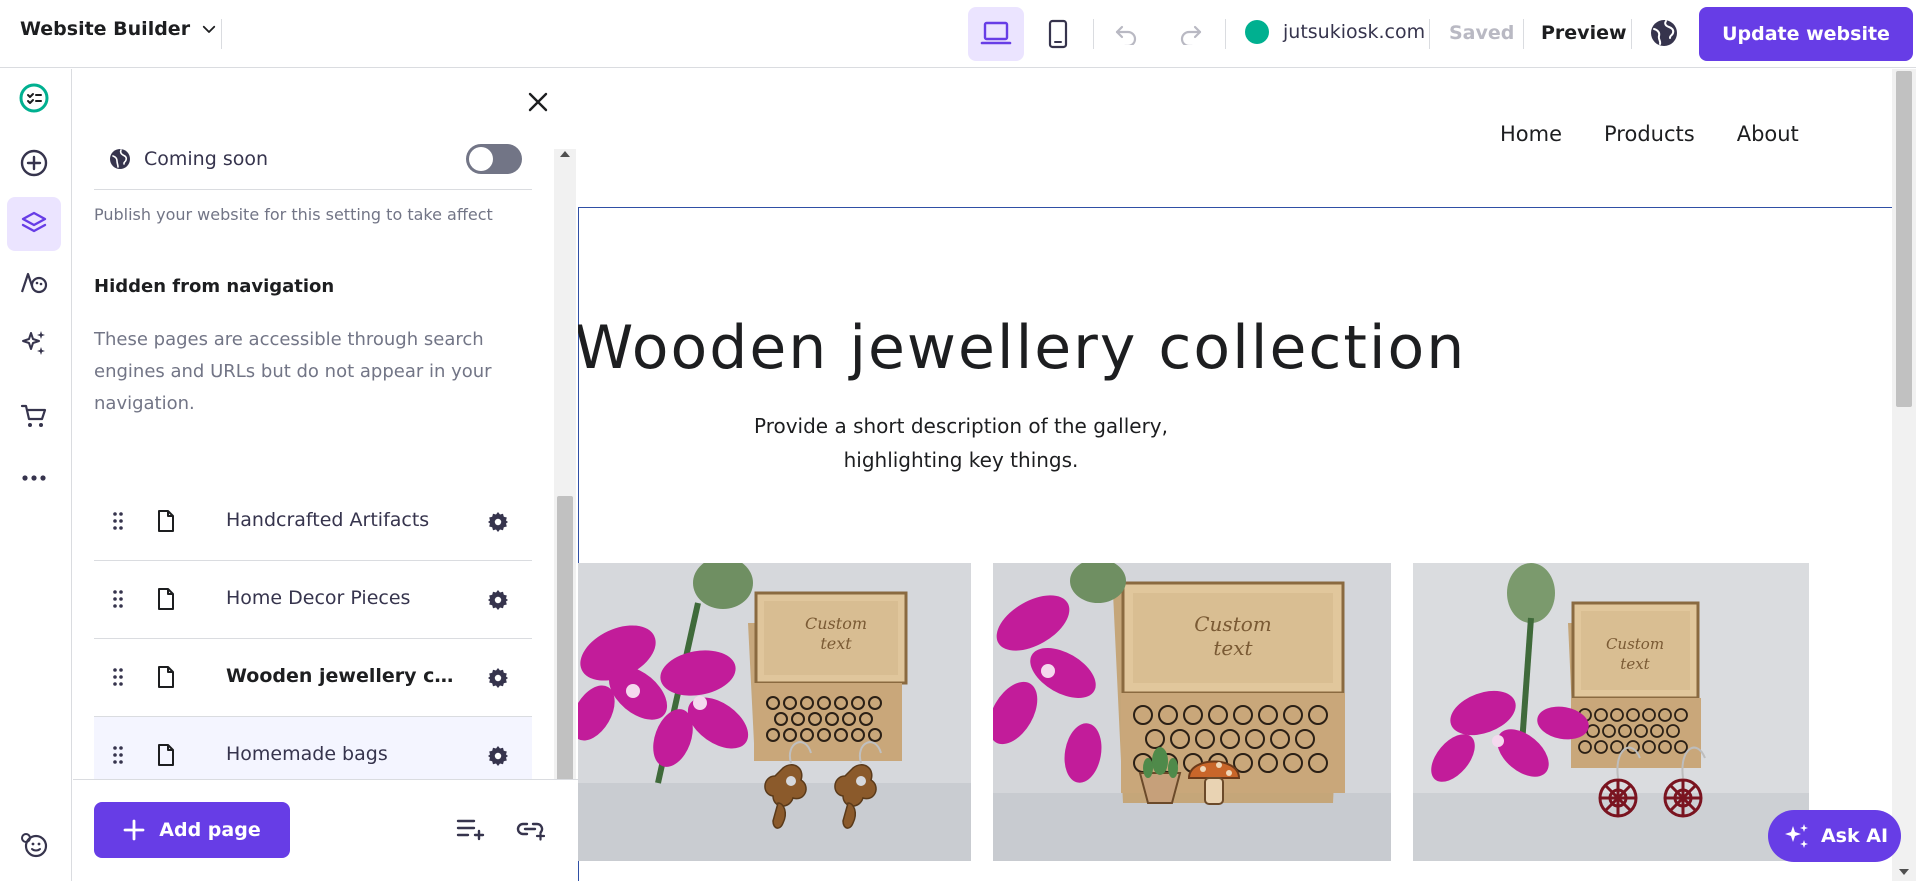 Image resolution: width=1916 pixels, height=881 pixels. I want to click on ask-ai-button: Ask AI, so click(1834, 836).